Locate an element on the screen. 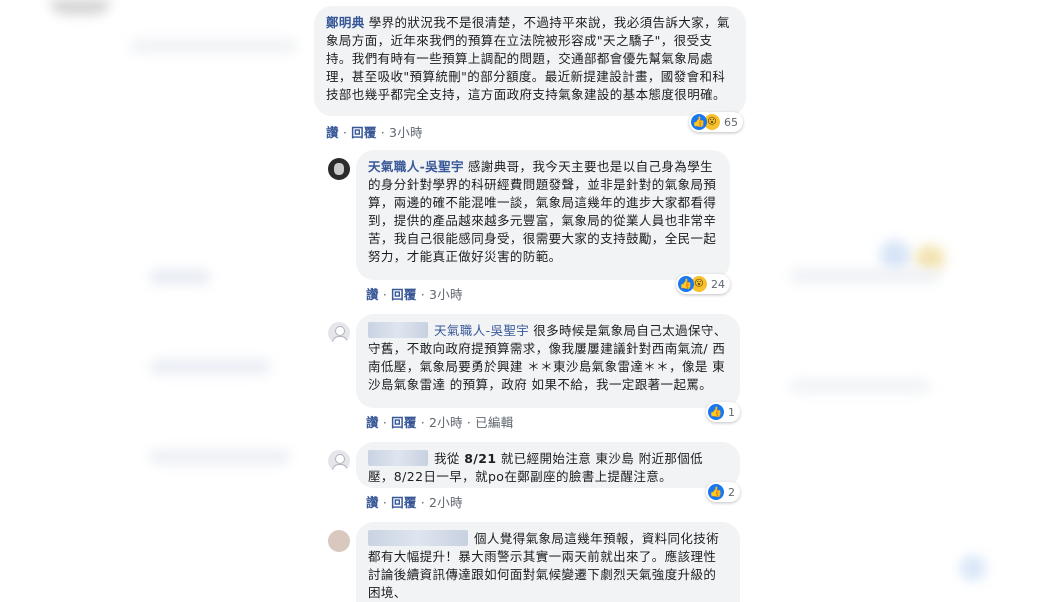 The image size is (1060, 602). commenter-name: 鄭明典 is located at coordinates (345, 22).